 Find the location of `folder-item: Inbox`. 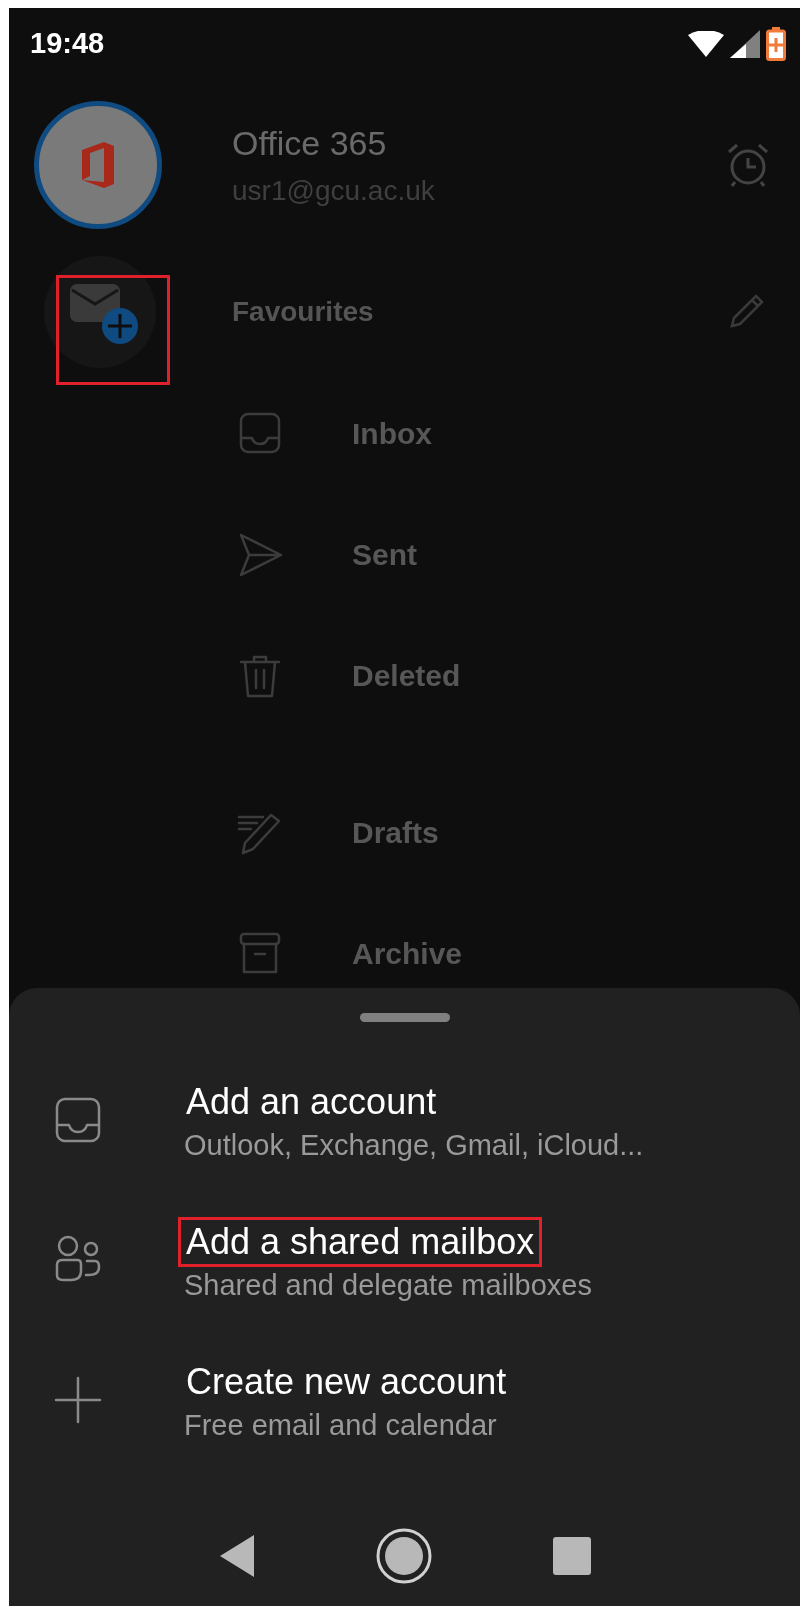

folder-item: Inbox is located at coordinates (392, 433).